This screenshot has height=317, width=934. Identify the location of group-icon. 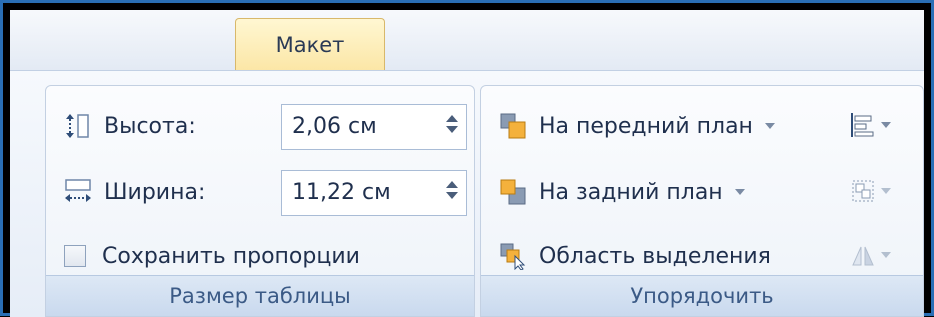
(863, 191).